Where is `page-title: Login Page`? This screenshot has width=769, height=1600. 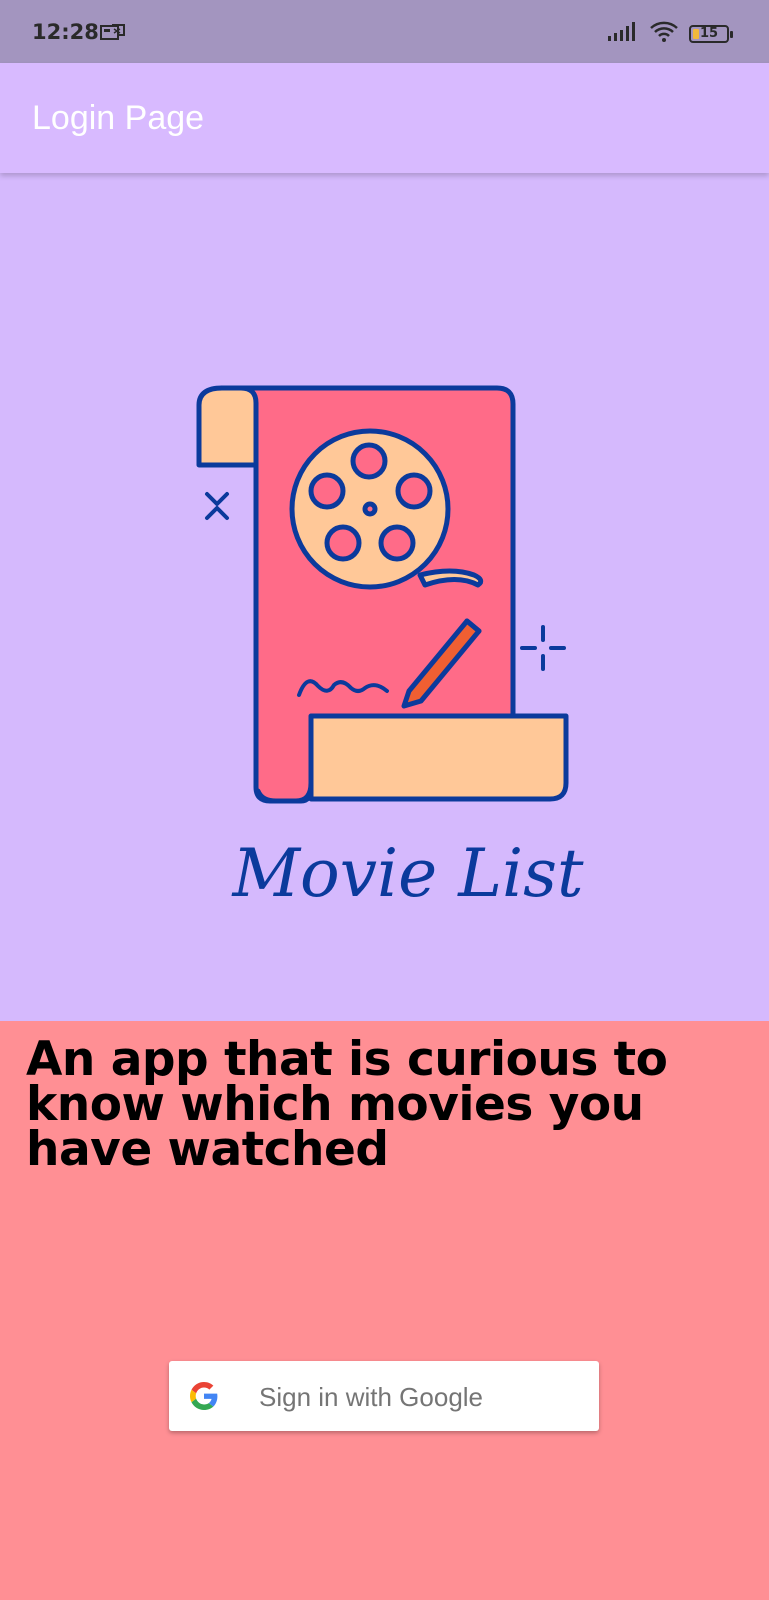 page-title: Login Page is located at coordinates (118, 118).